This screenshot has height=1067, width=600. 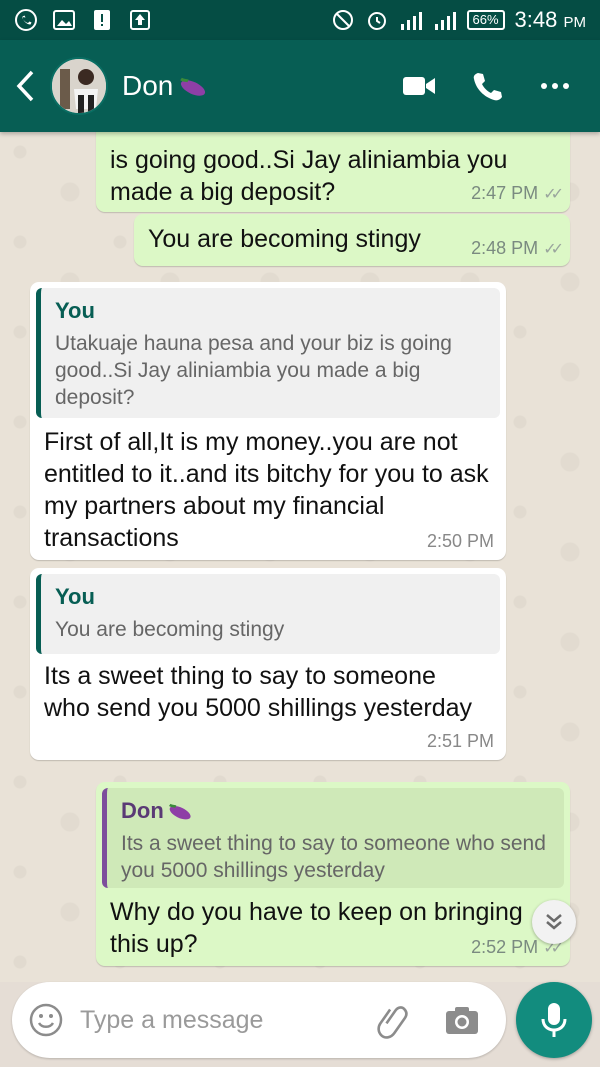 What do you see at coordinates (343, 20) in the screenshot?
I see `do-not-disturb-icon` at bounding box center [343, 20].